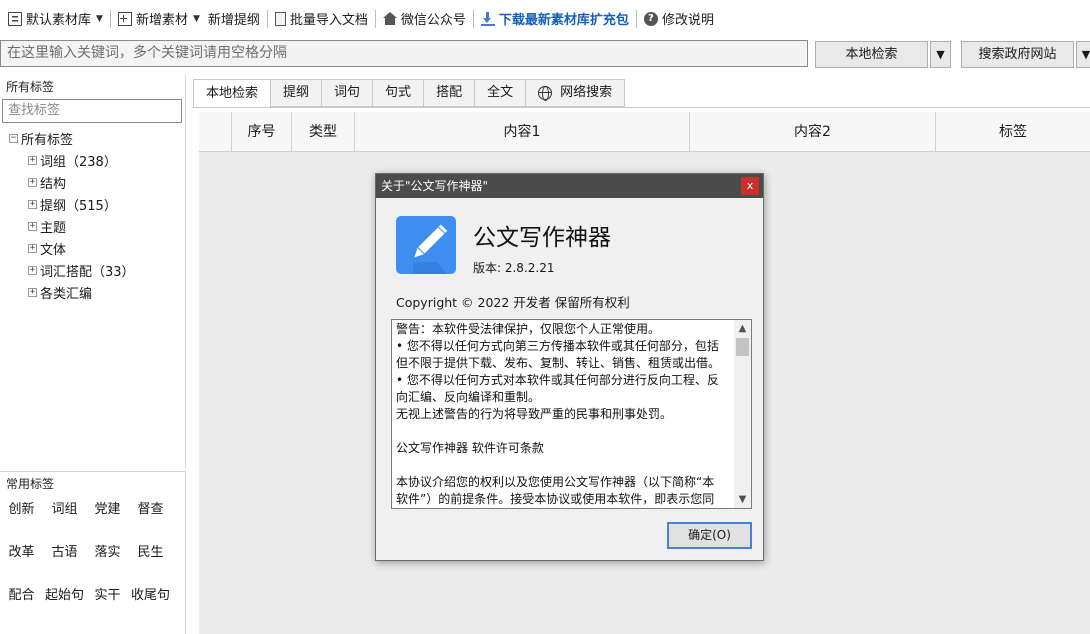  Describe the element at coordinates (150, 565) in the screenshot. I see `common-tag: 民生` at that location.